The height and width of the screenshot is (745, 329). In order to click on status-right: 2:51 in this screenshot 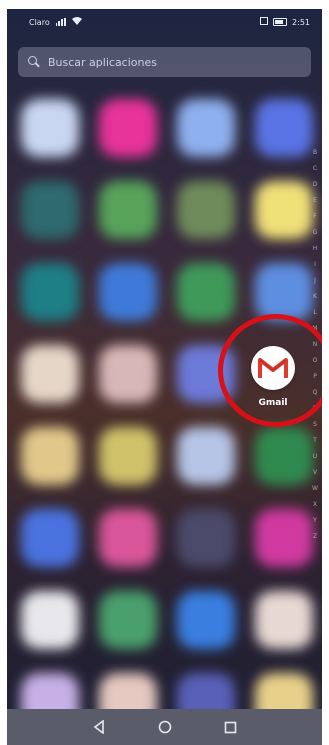, I will do `click(285, 22)`.